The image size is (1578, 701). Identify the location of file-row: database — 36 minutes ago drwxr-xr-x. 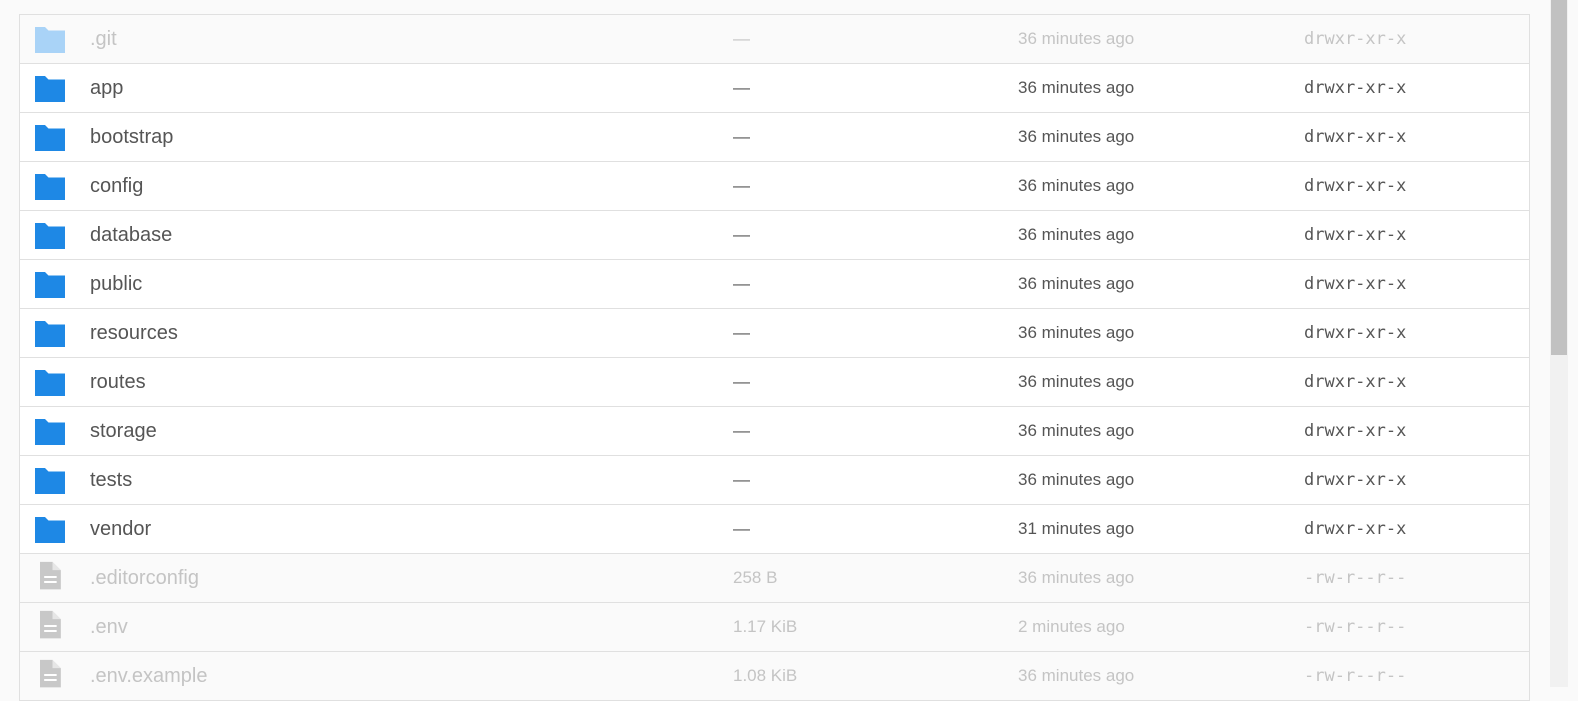
(774, 235).